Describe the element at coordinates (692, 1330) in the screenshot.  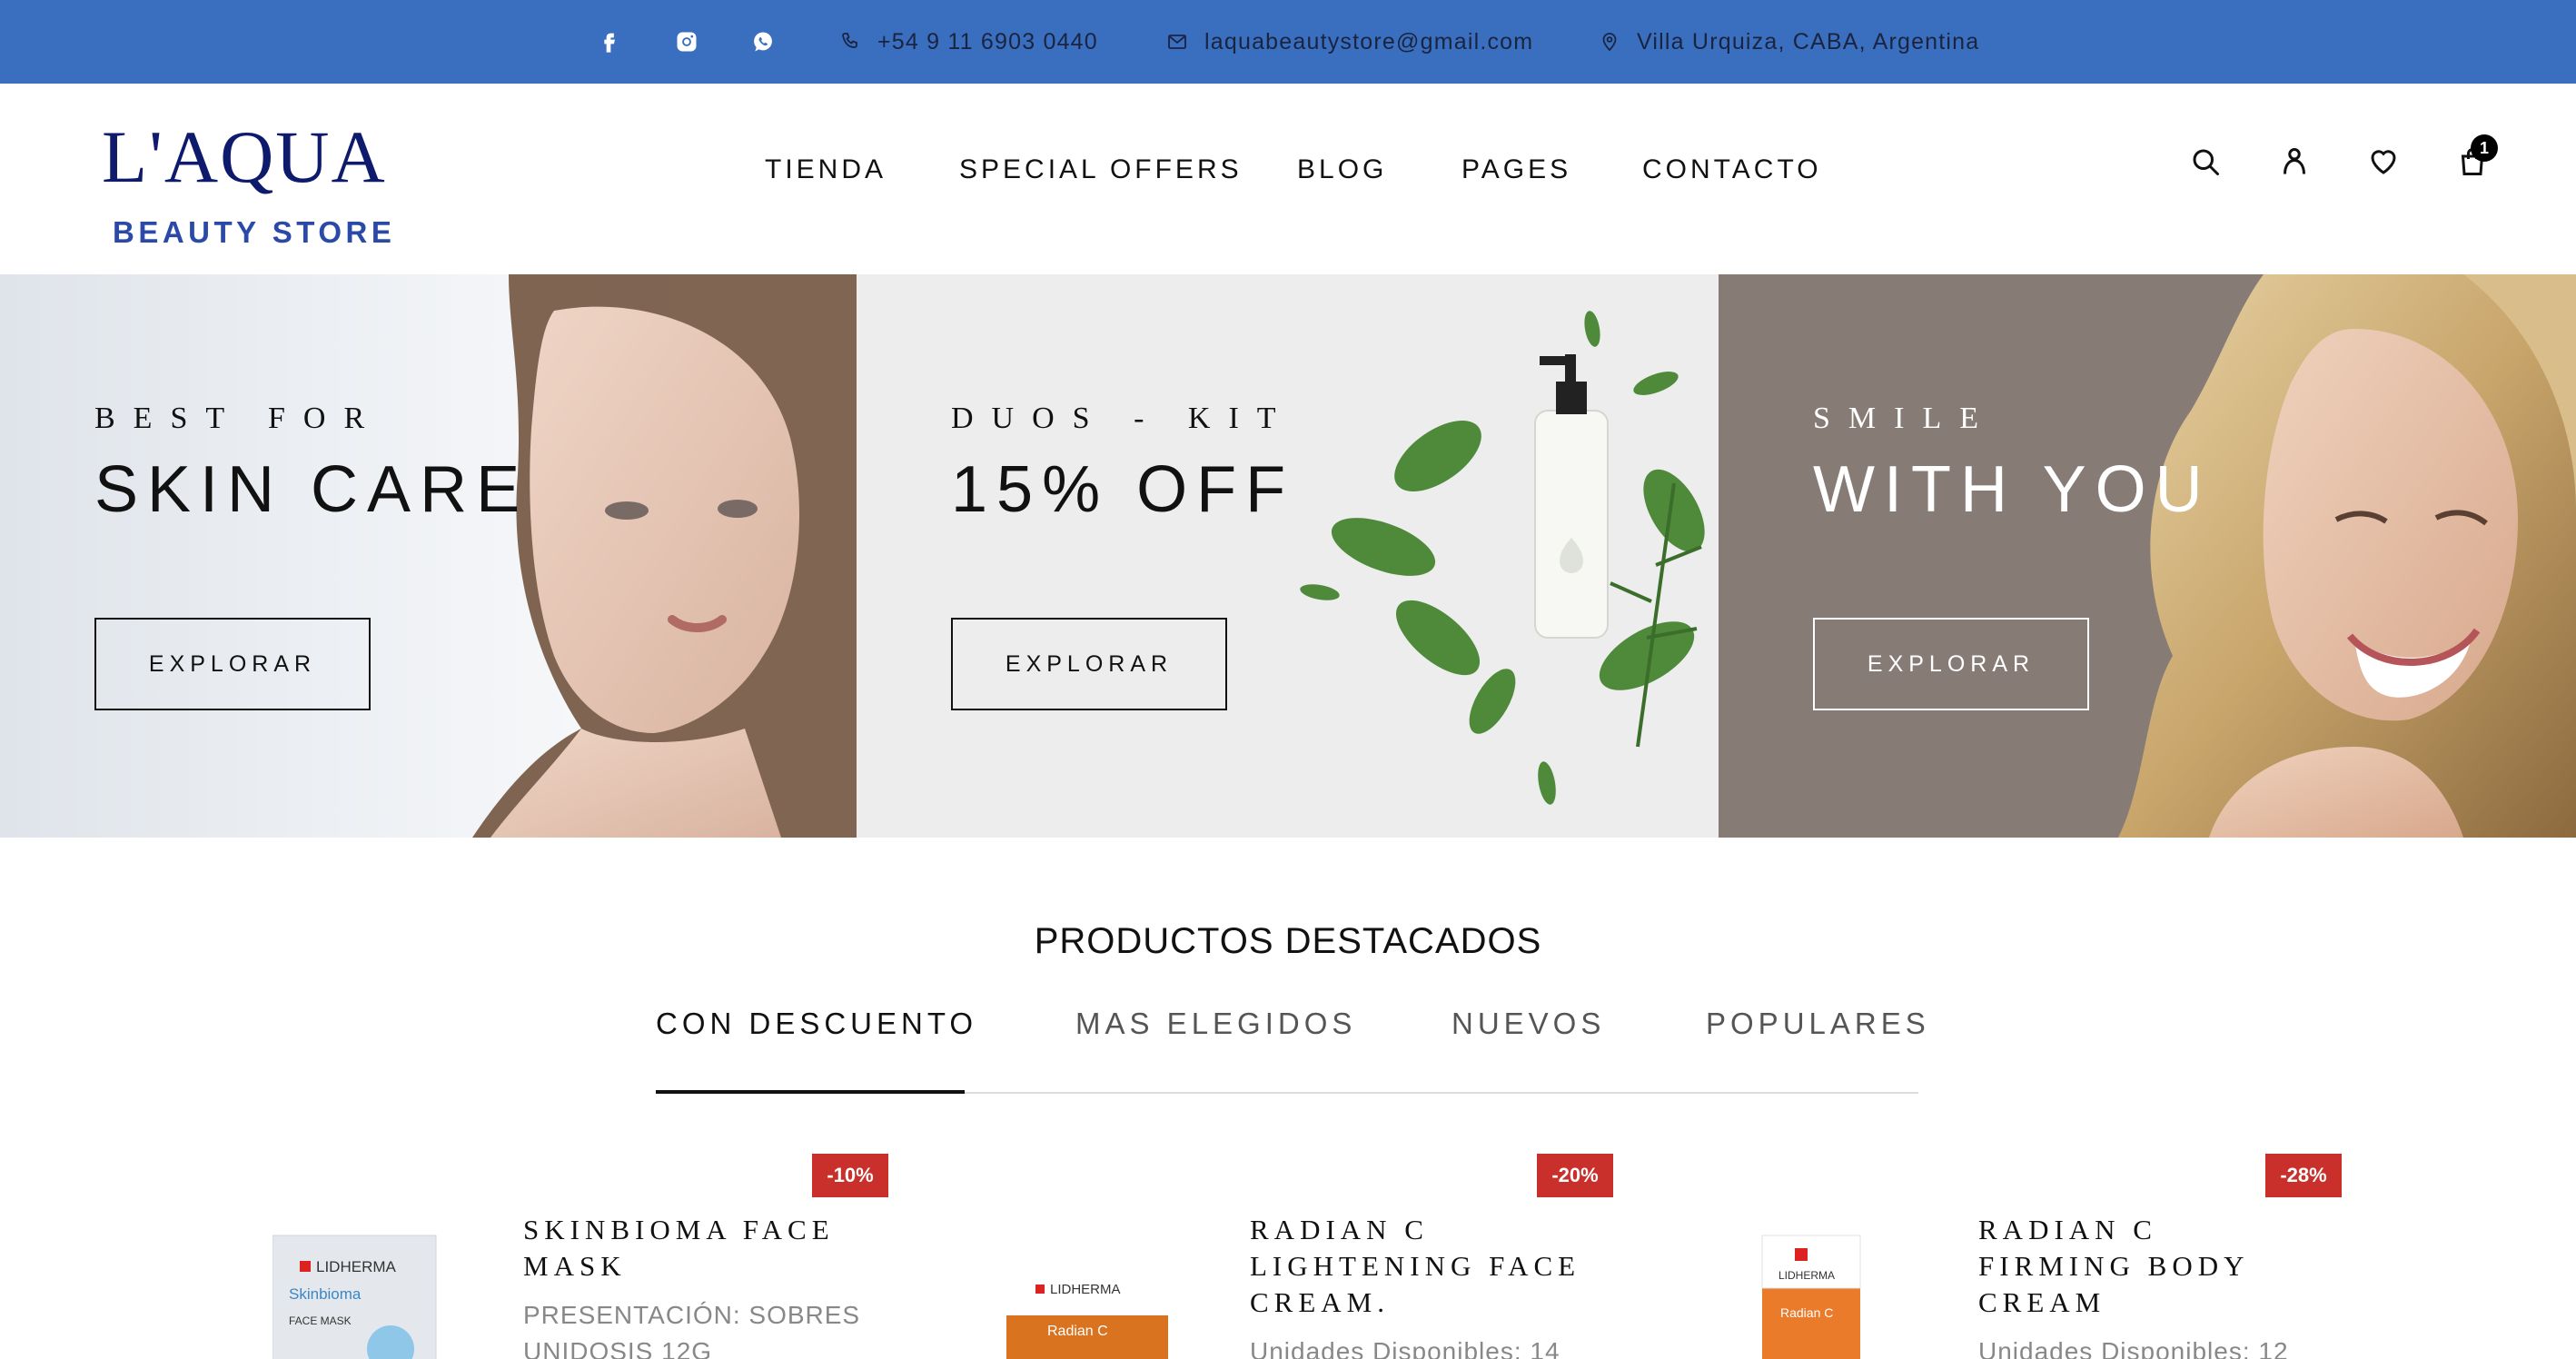
I see `product-description: PRESENTACIÓN: SOBRES UNIDOSIS 12G` at that location.